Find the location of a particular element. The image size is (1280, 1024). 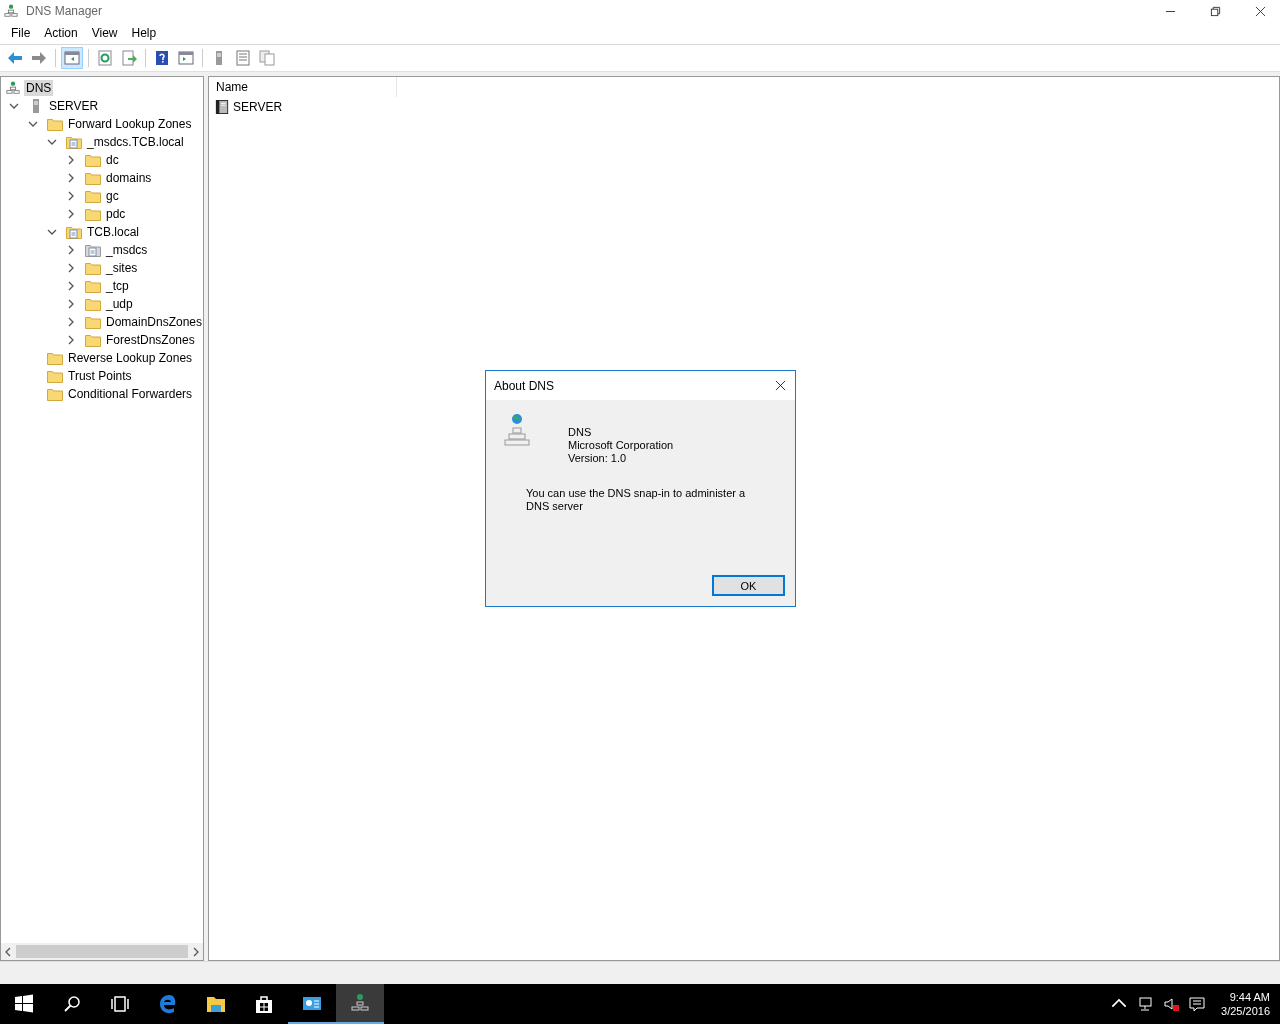

window-title: DNS Manager is located at coordinates (64, 11).